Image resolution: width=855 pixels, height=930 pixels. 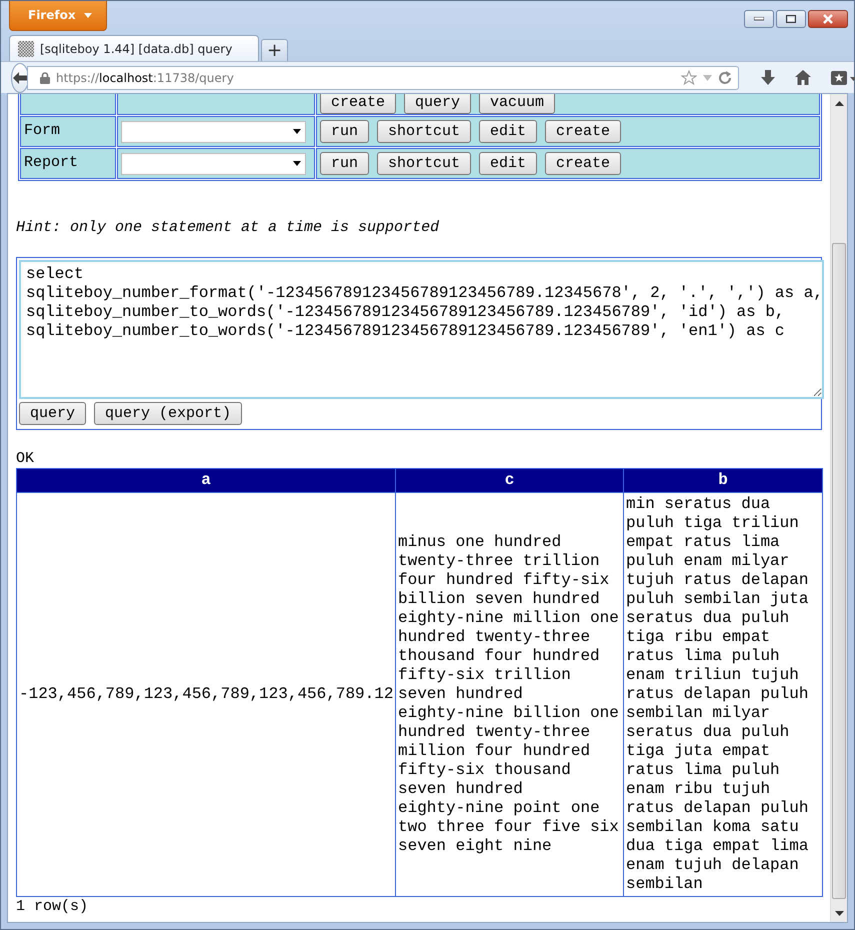 What do you see at coordinates (689, 78) in the screenshot?
I see `star-icon` at bounding box center [689, 78].